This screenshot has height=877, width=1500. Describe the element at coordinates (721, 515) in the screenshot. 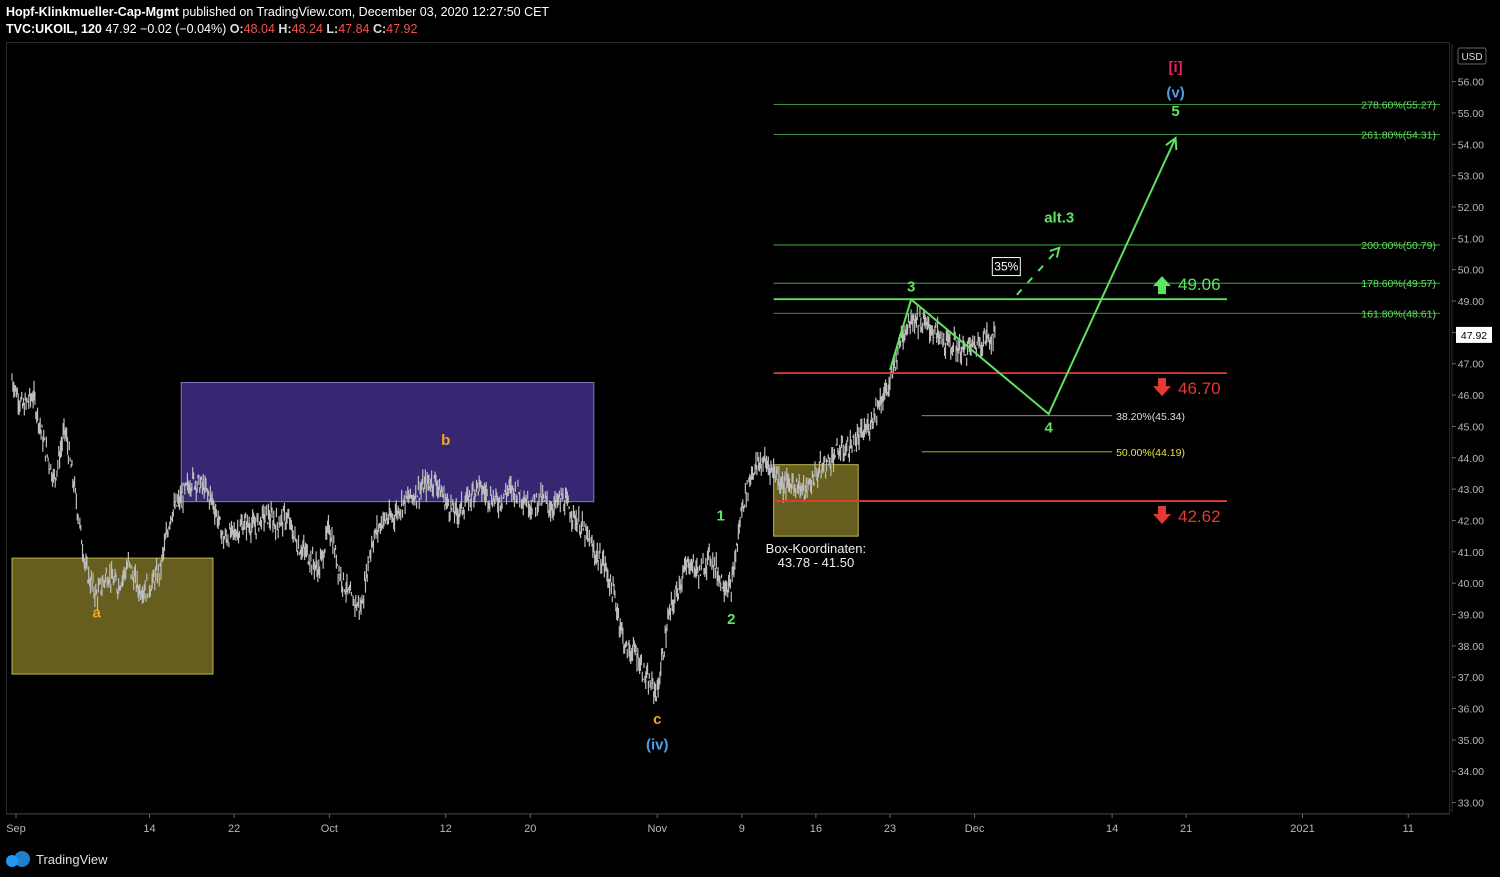

I see `wave-label: 1` at that location.